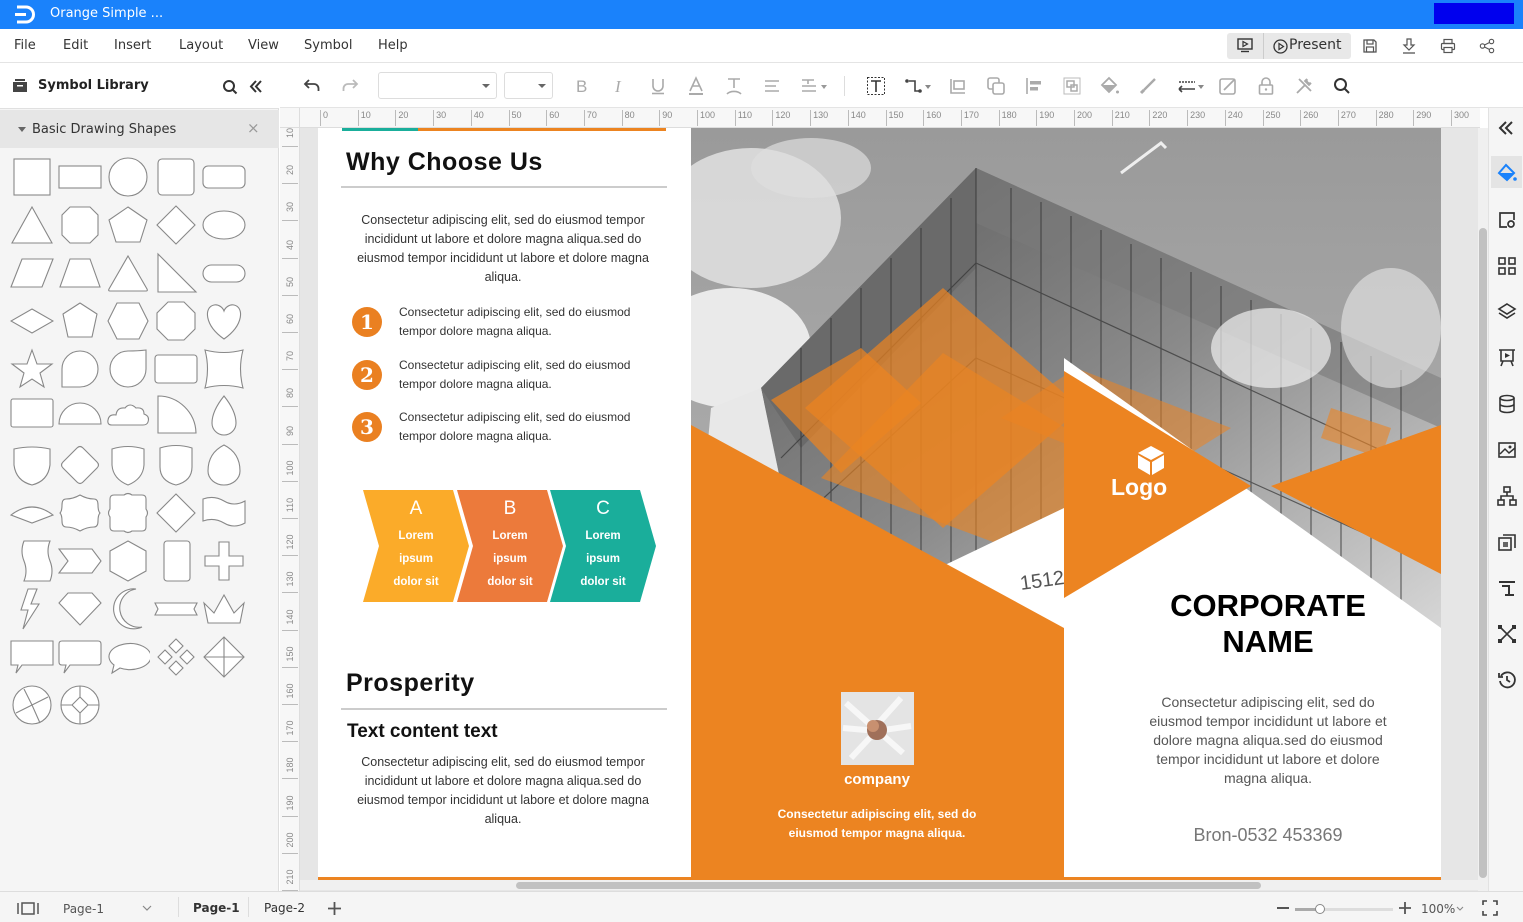  Describe the element at coordinates (176, 321) in the screenshot. I see `shape-octagon` at that location.